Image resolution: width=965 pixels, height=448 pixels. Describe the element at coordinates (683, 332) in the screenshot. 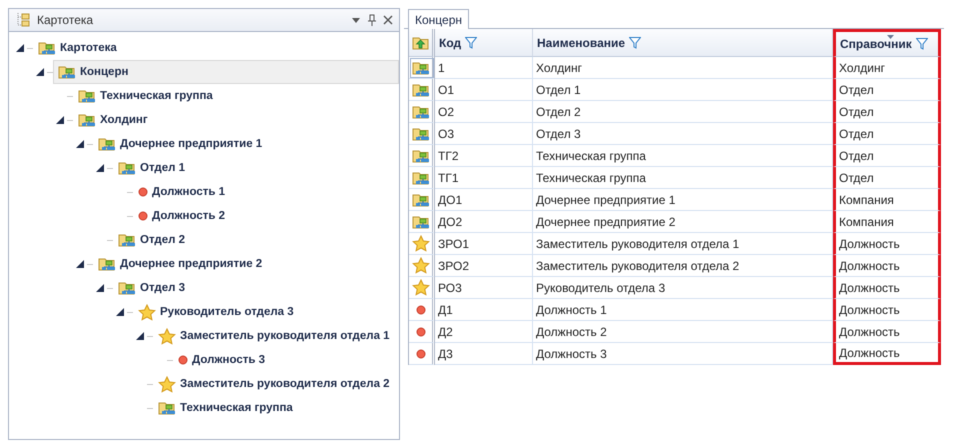

I see `table-cell: Должность 2` at that location.